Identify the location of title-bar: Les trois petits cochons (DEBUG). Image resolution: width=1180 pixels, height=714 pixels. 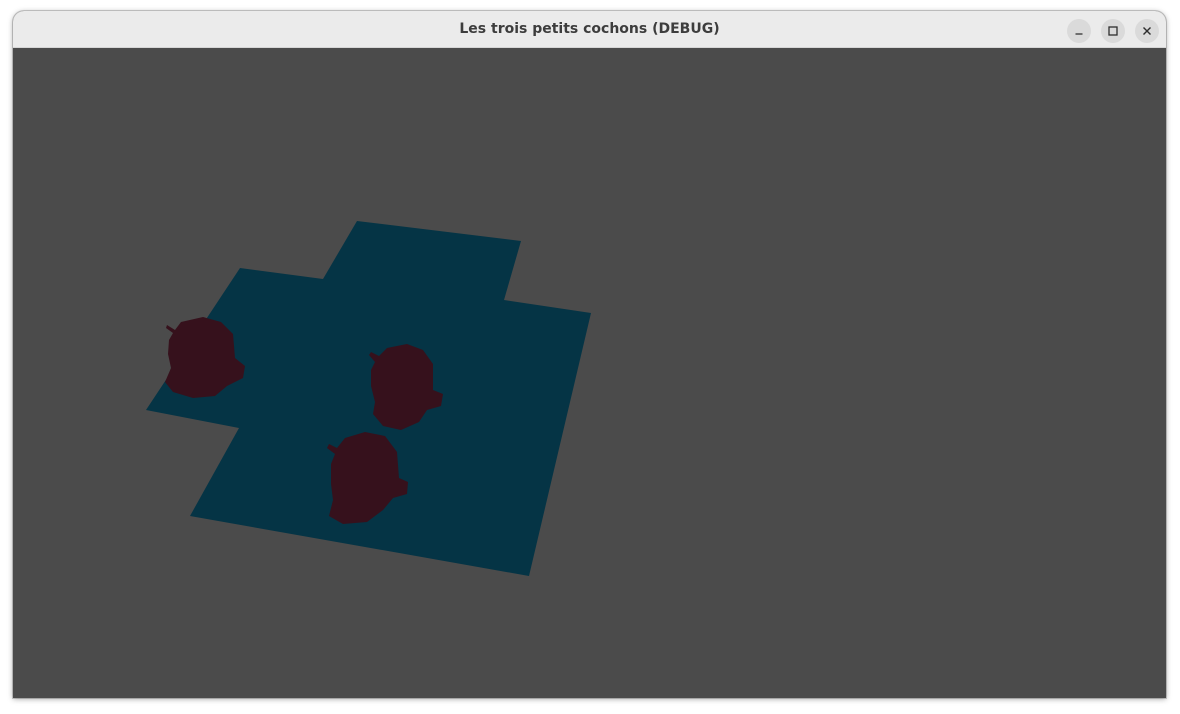
(589, 29).